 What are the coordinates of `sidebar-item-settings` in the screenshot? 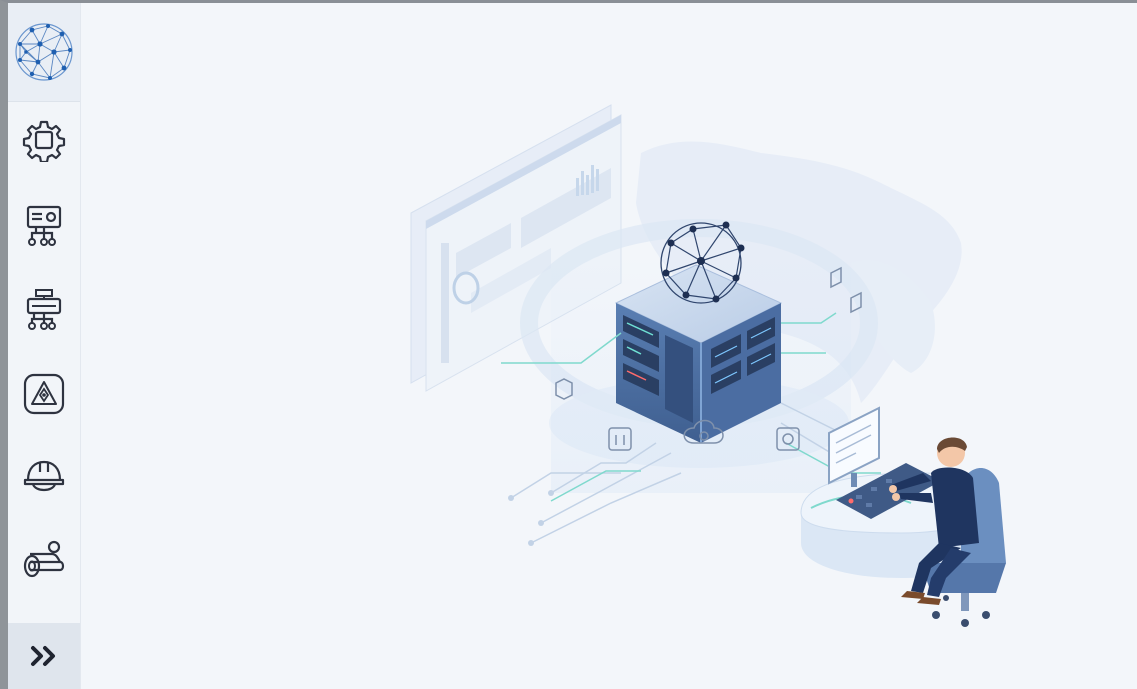 It's located at (44, 140).